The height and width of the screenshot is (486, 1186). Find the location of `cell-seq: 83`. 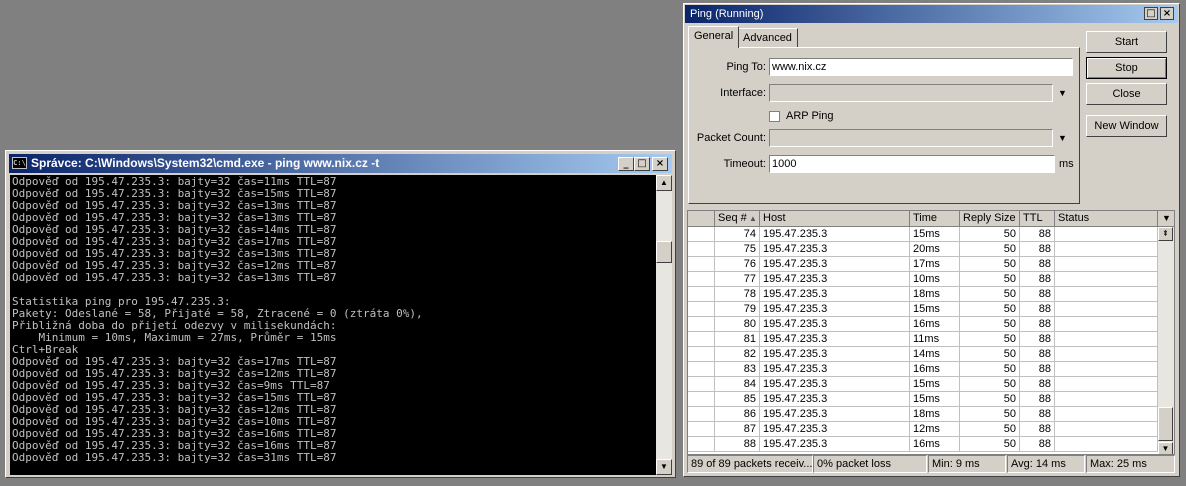

cell-seq: 83 is located at coordinates (737, 369).